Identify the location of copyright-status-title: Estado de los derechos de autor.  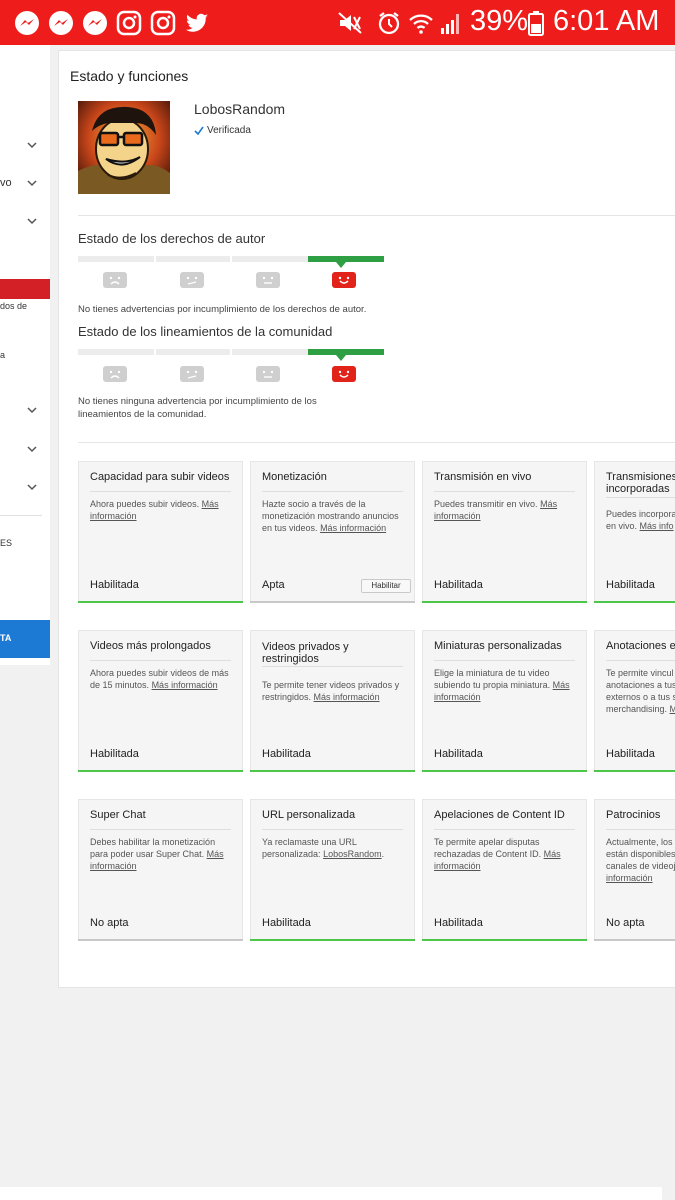
(172, 238).